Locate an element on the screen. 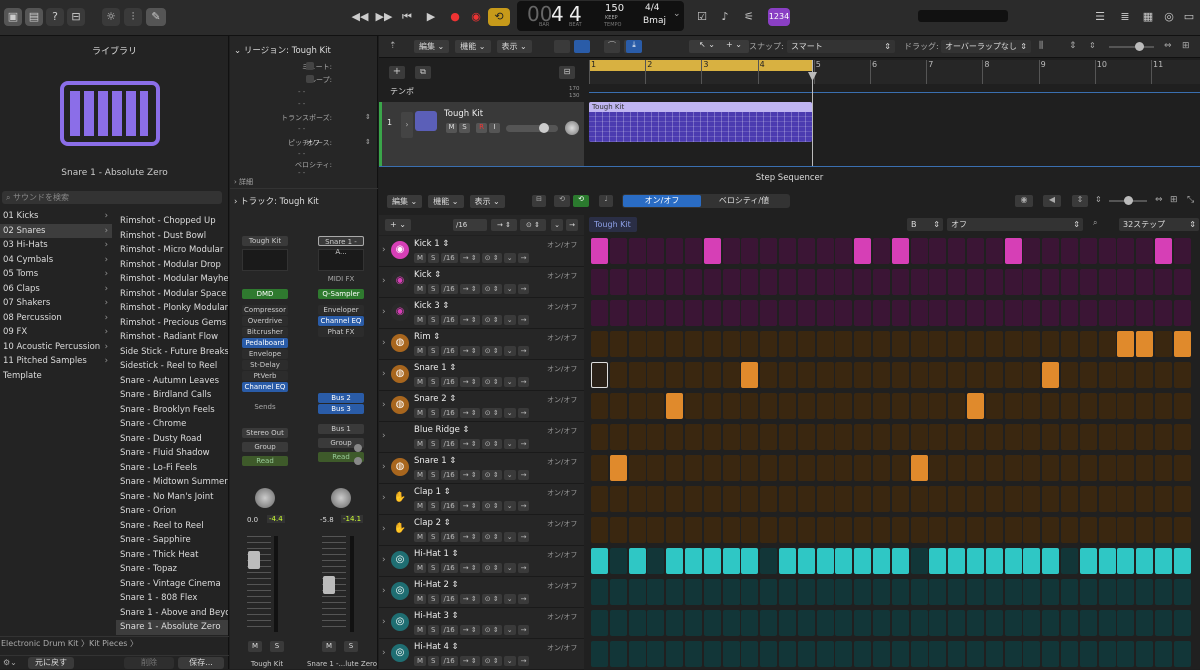  collapse-icon: ⤡ is located at coordinates (1190, 200).